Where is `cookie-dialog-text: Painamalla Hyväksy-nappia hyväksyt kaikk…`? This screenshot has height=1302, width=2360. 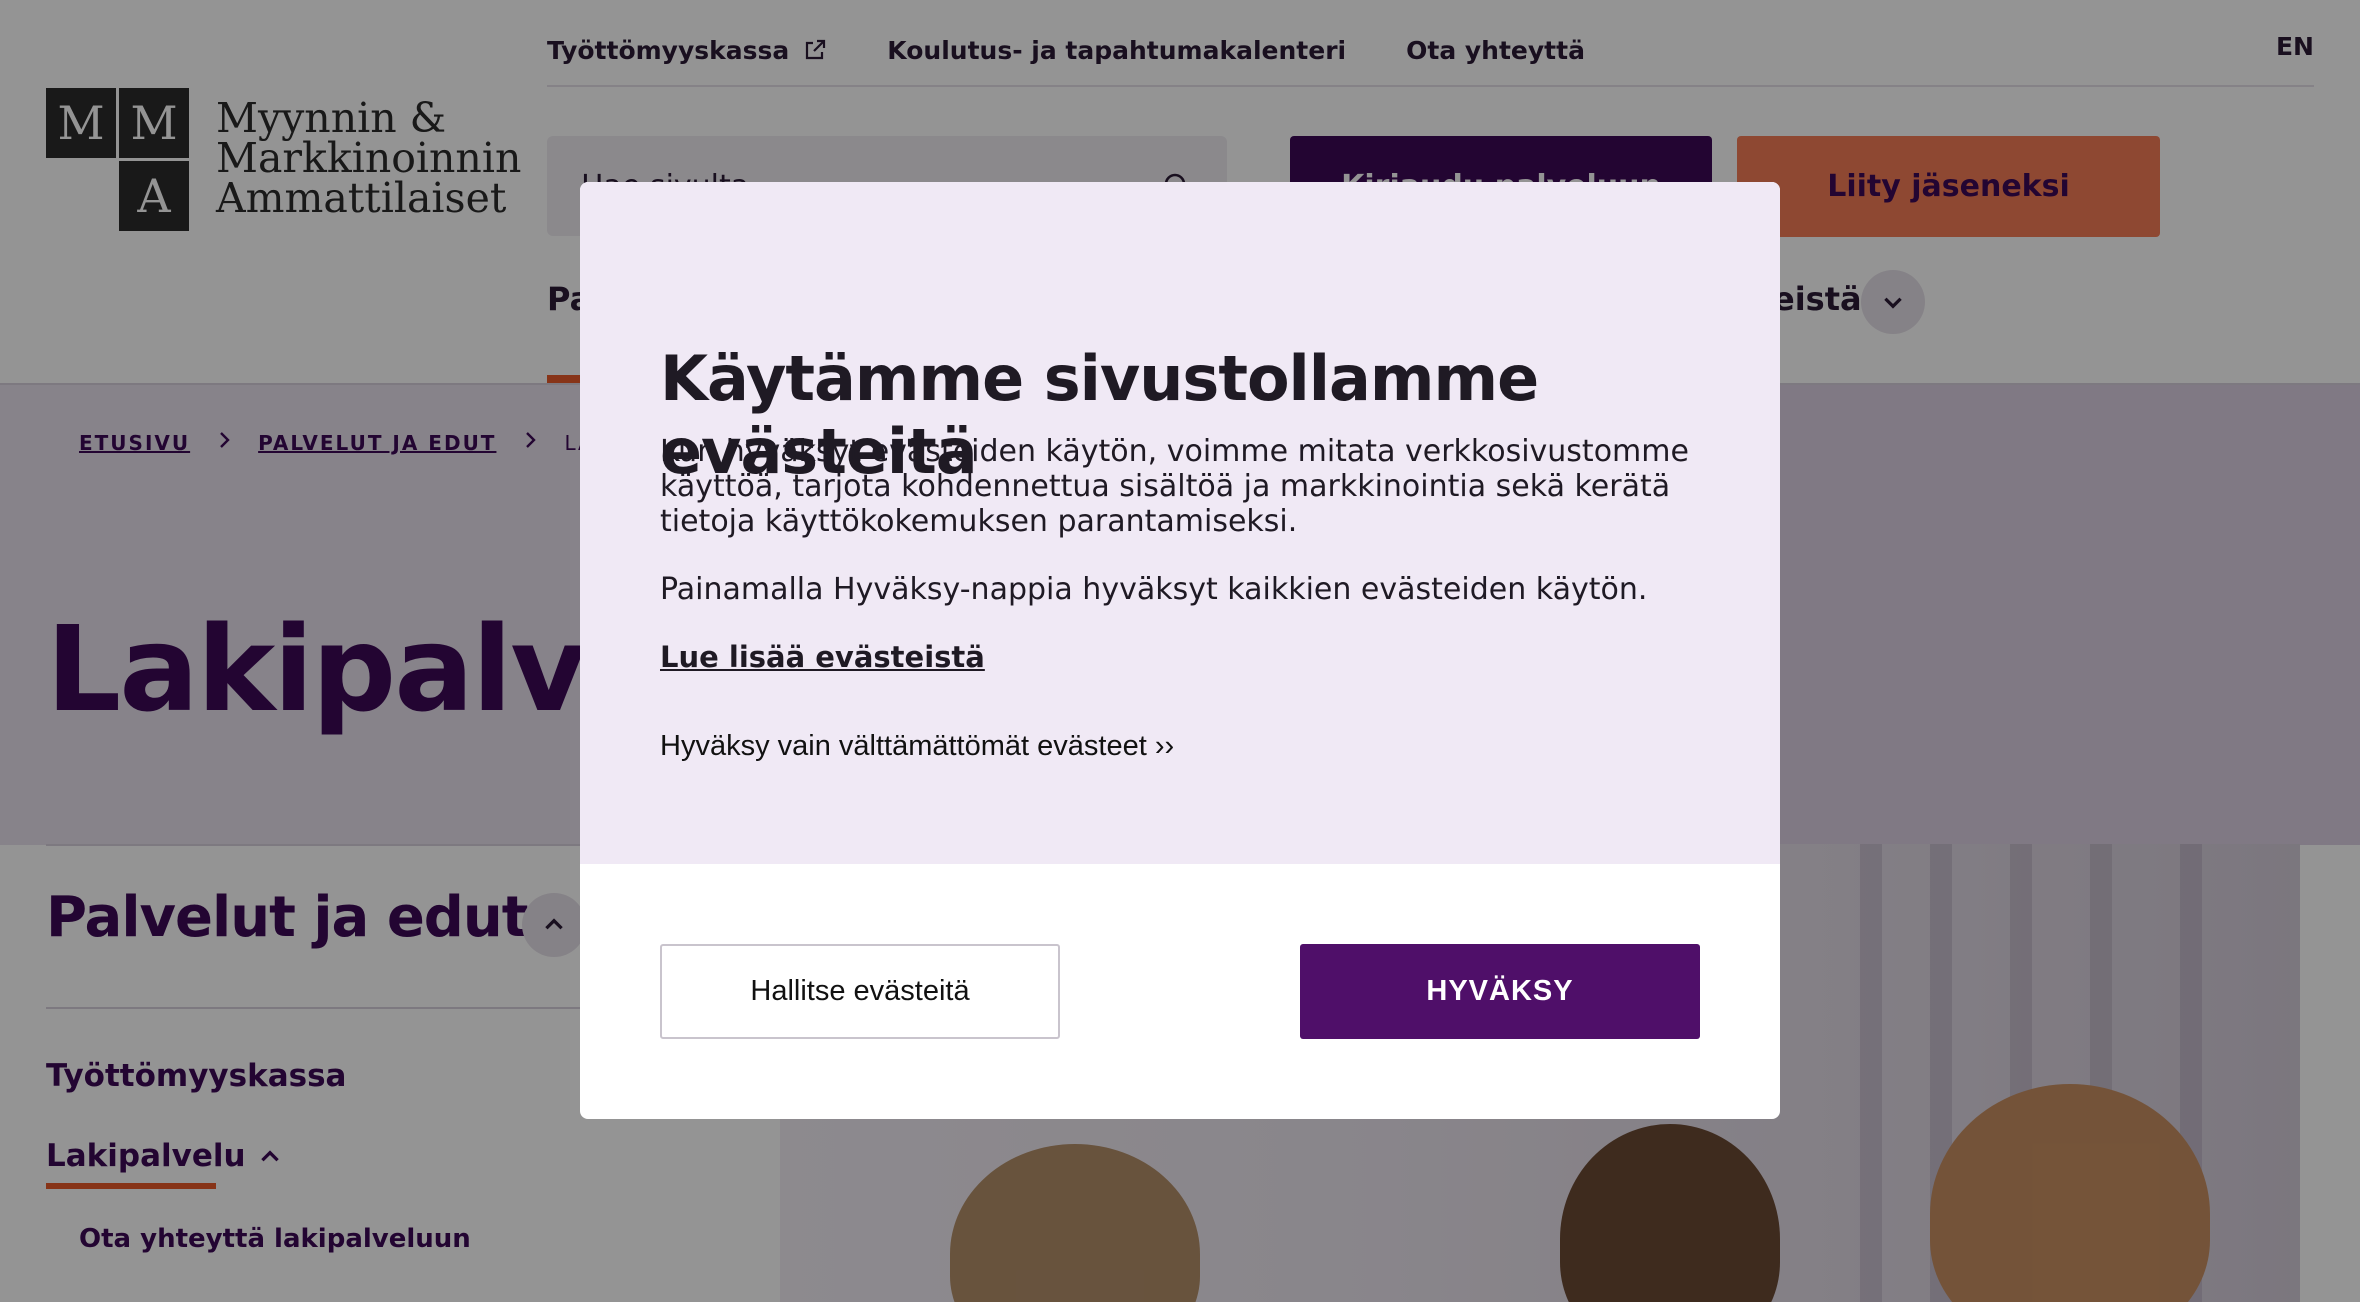 cookie-dialog-text: Painamalla Hyväksy-nappia hyväksyt kaikk… is located at coordinates (1154, 589).